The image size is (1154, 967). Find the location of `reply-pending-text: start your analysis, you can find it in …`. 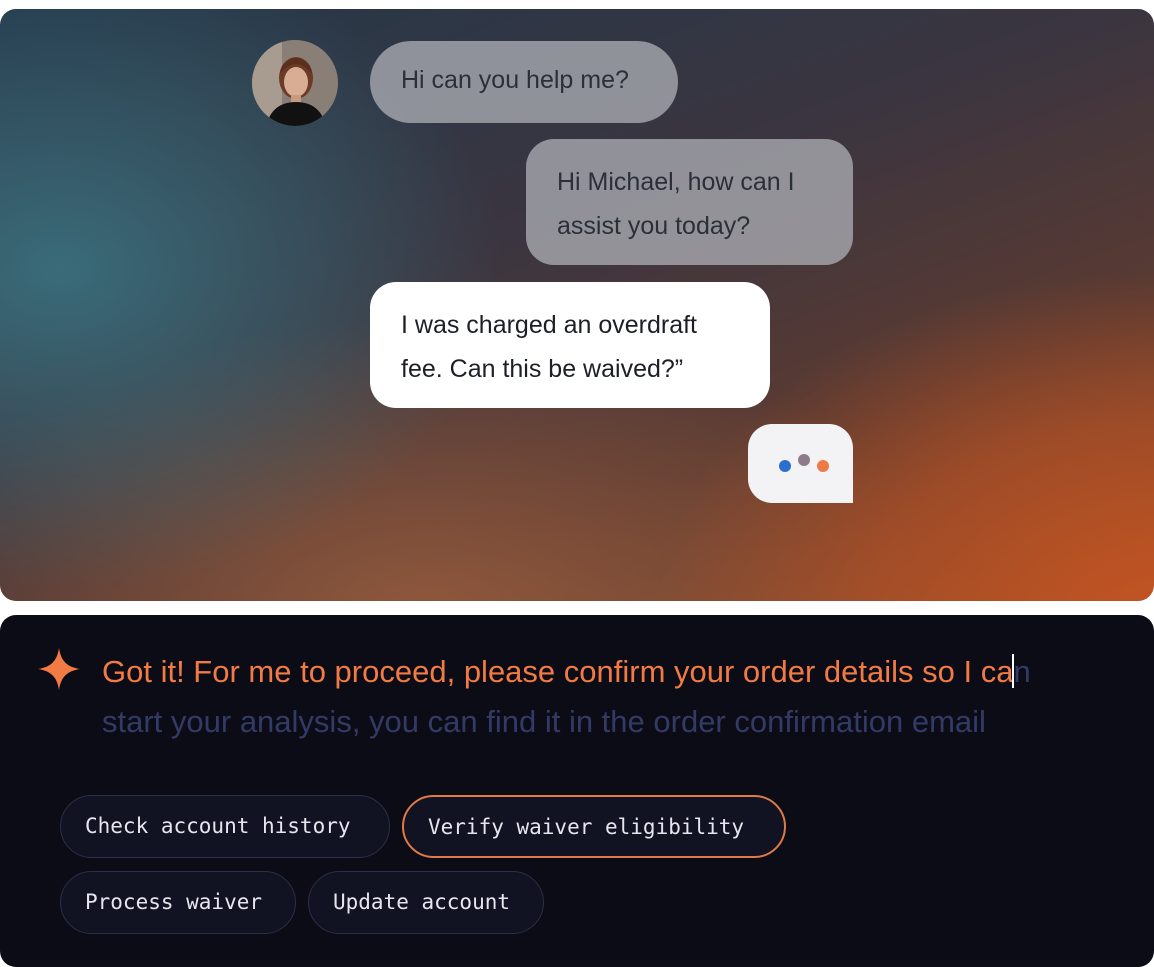

reply-pending-text: start your analysis, you can find it in … is located at coordinates (544, 721).